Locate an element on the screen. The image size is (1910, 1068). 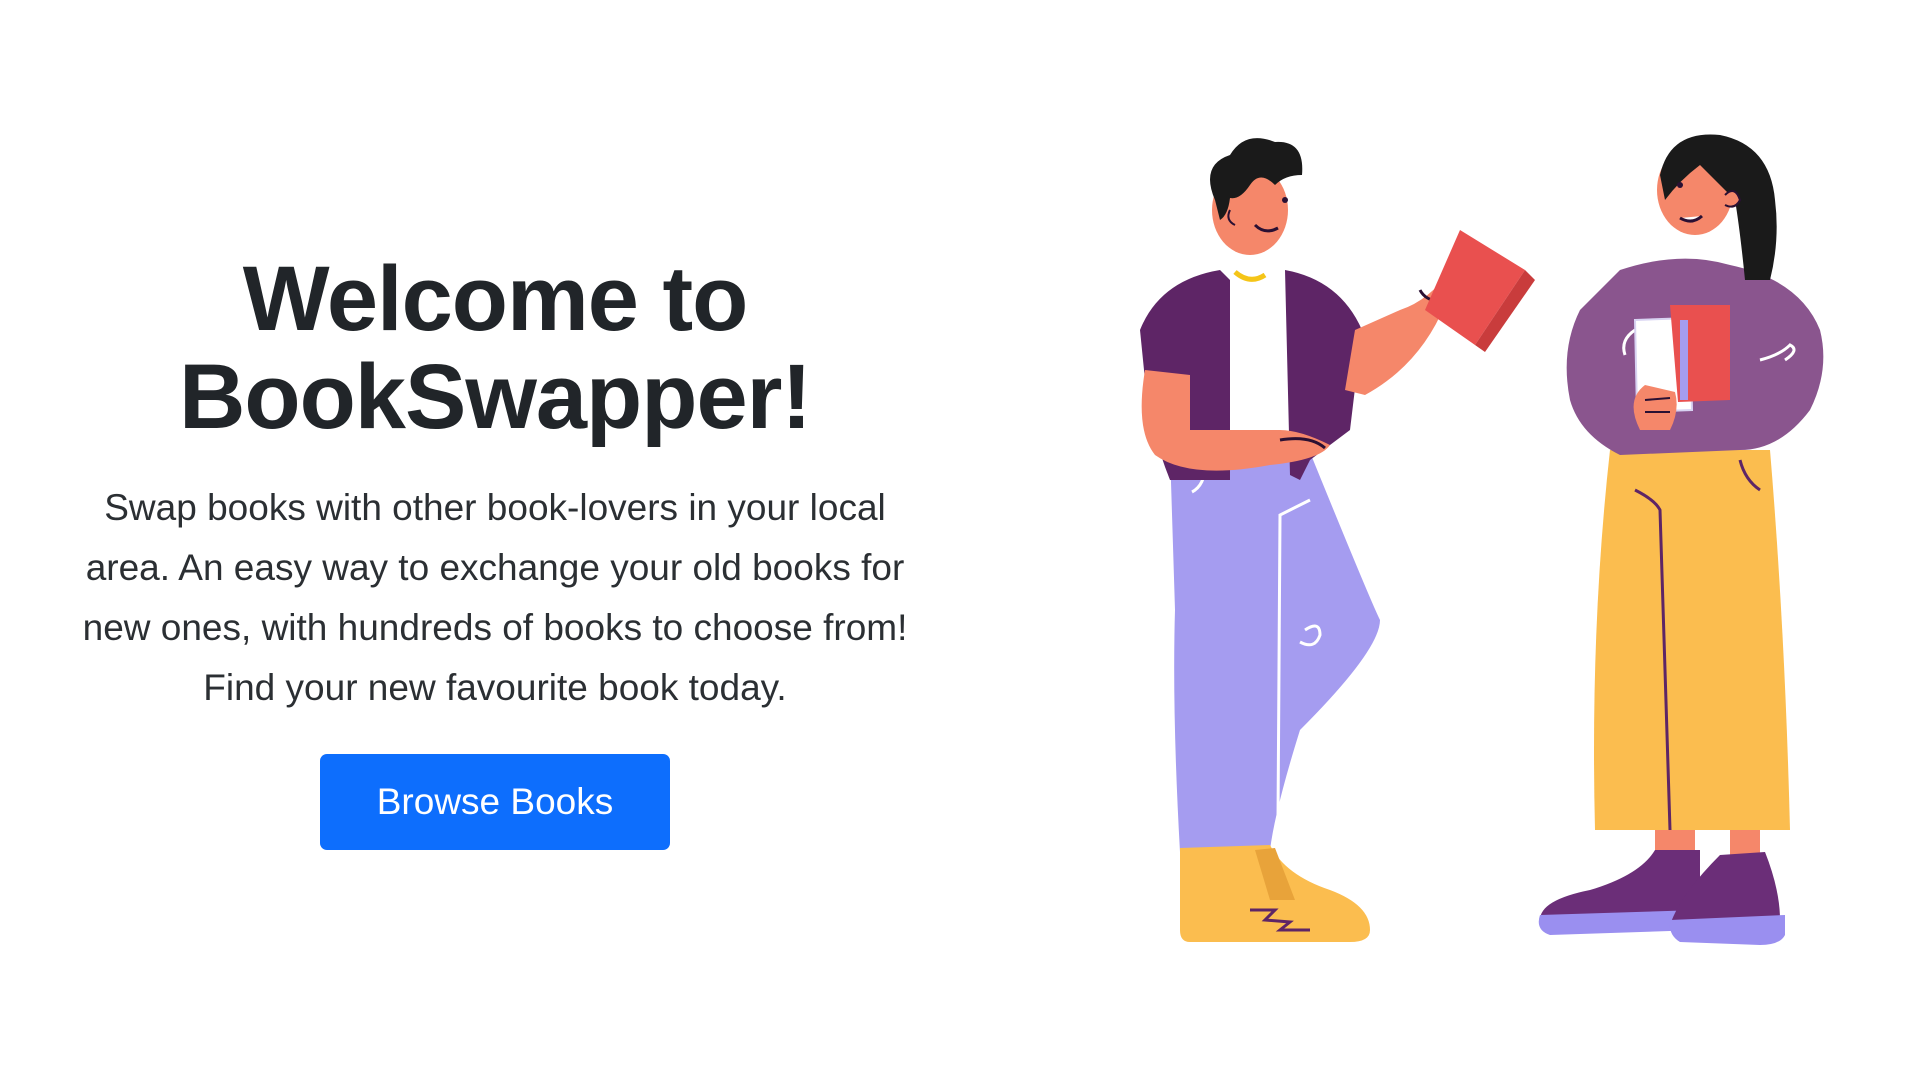
red-book-held is located at coordinates (1700, 353).